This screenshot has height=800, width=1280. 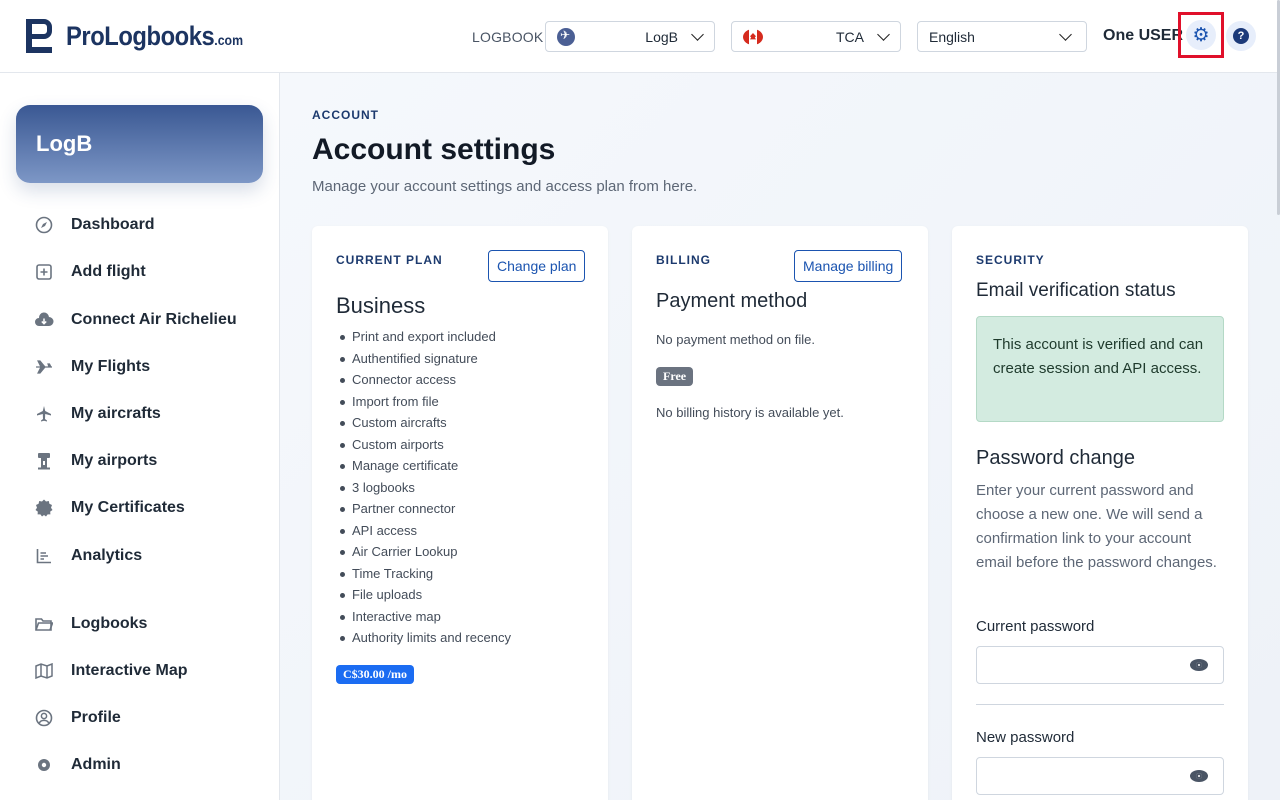 What do you see at coordinates (1002, 36) in the screenshot?
I see `language-select: English` at bounding box center [1002, 36].